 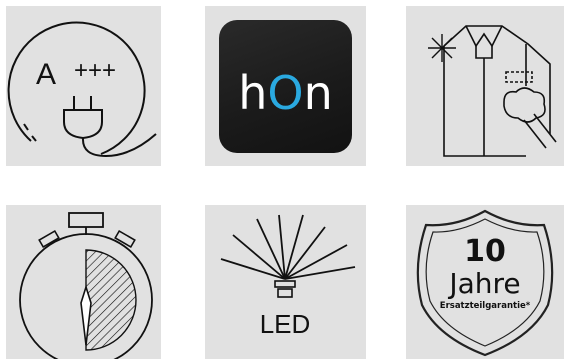 I want to click on energy-class-plus: +++, so click(x=95, y=70).